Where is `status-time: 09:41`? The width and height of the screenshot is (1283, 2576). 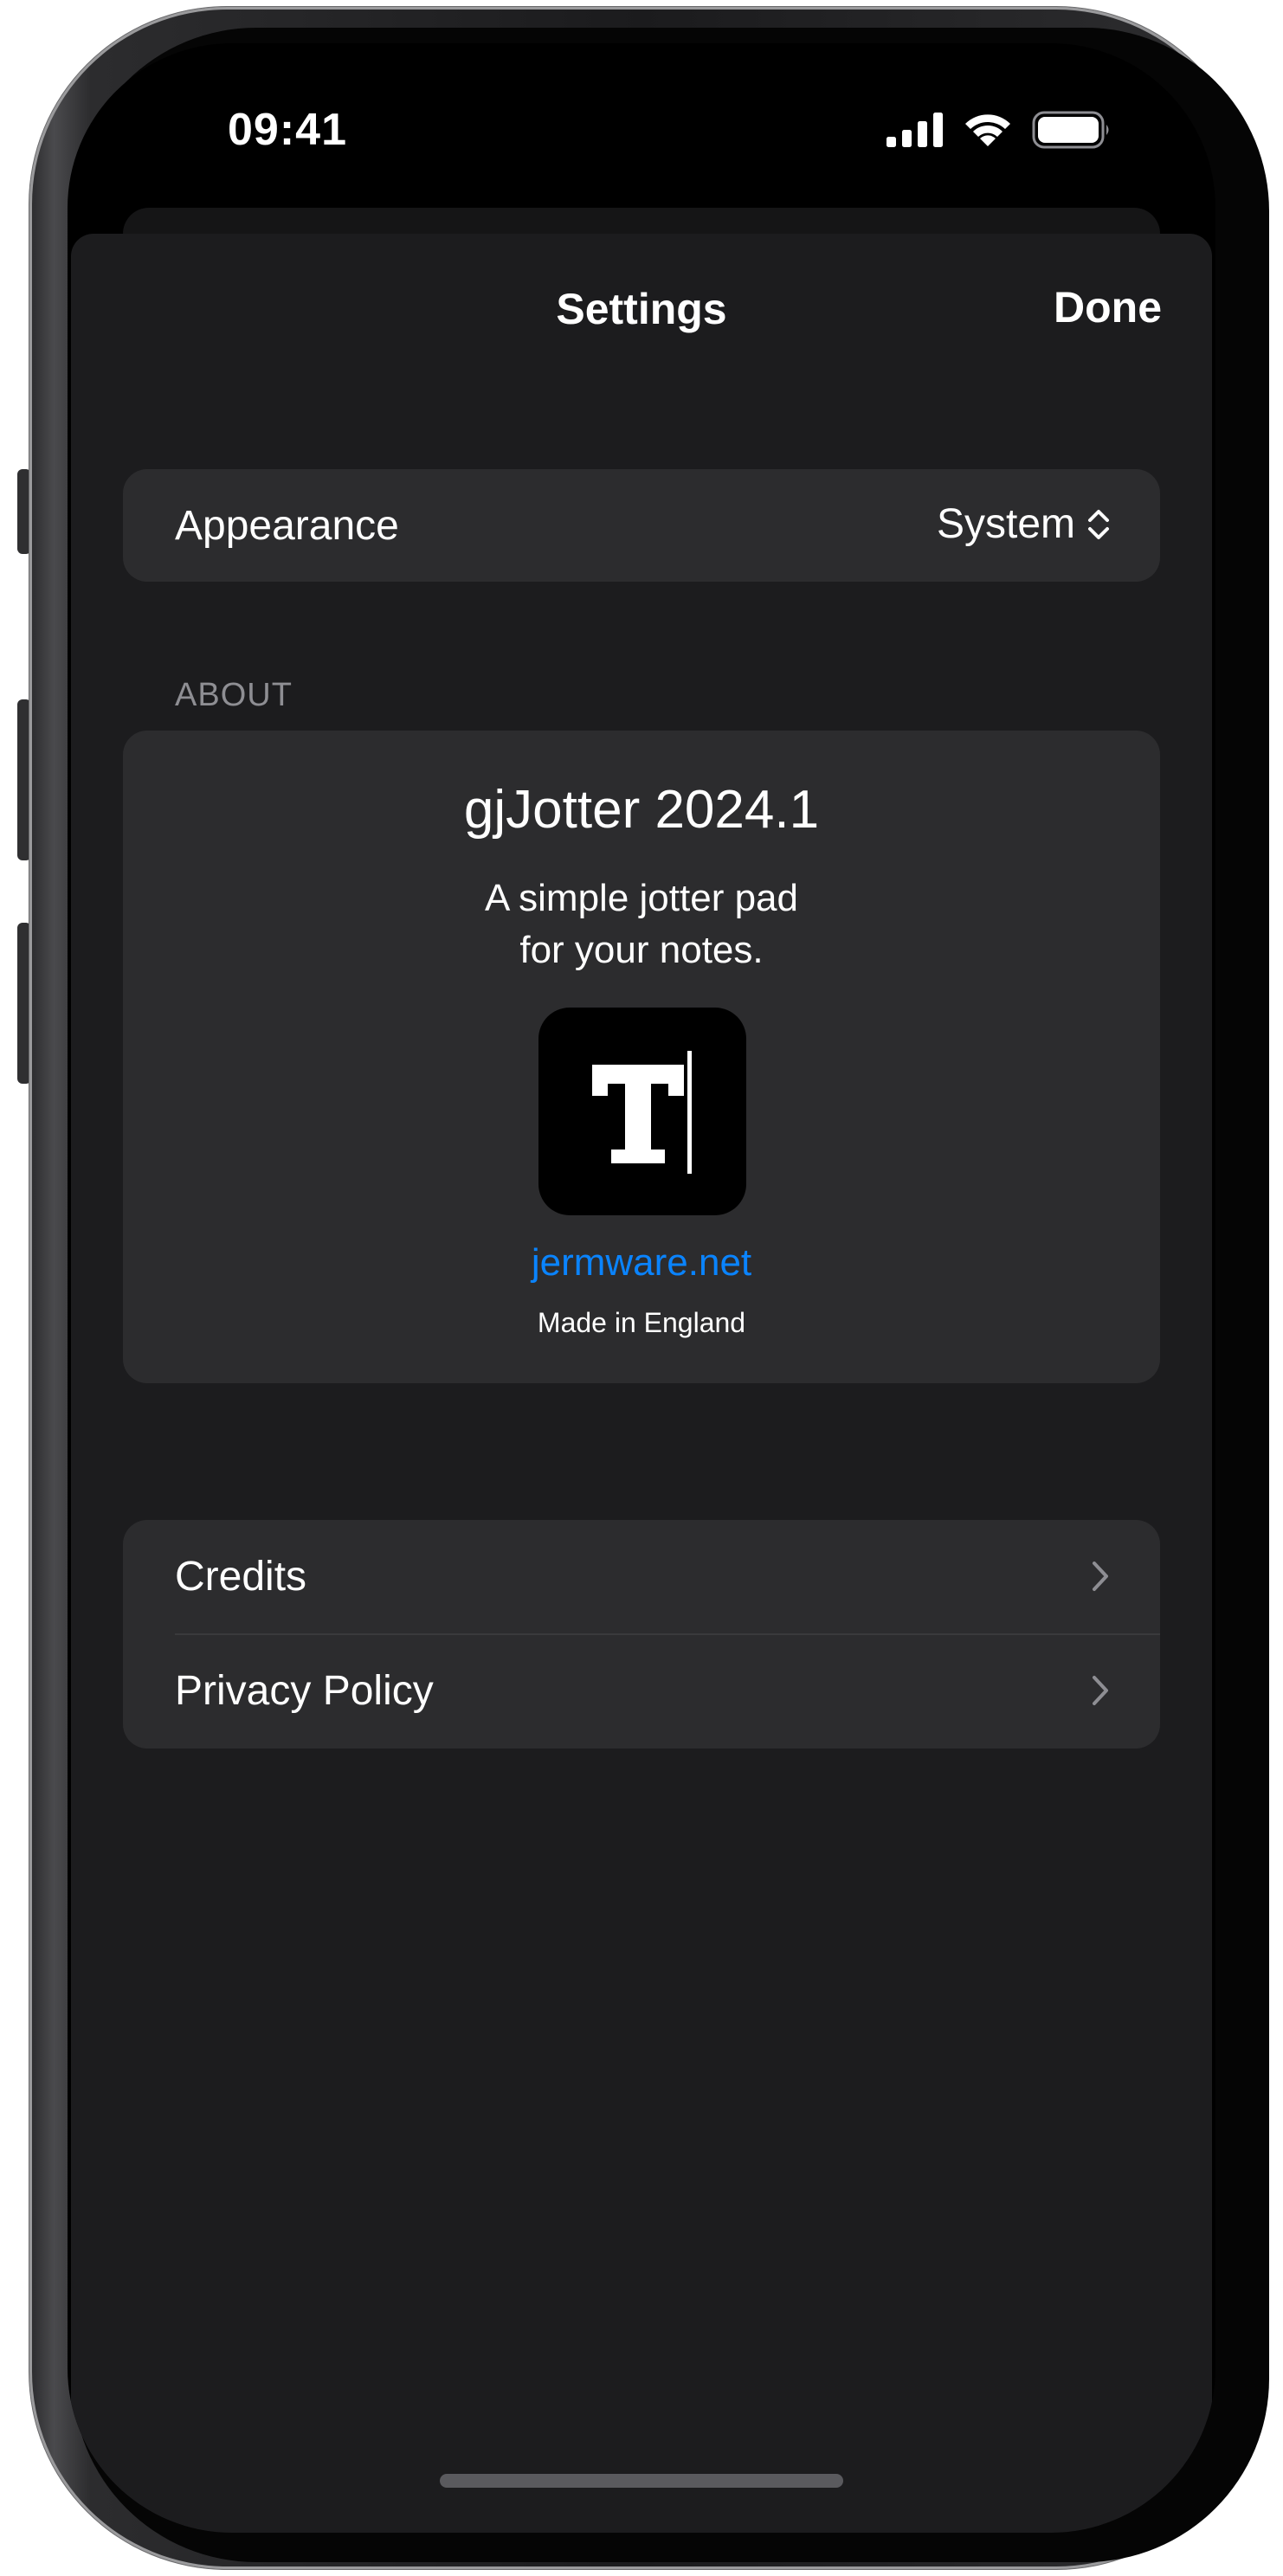
status-time: 09:41 is located at coordinates (287, 130).